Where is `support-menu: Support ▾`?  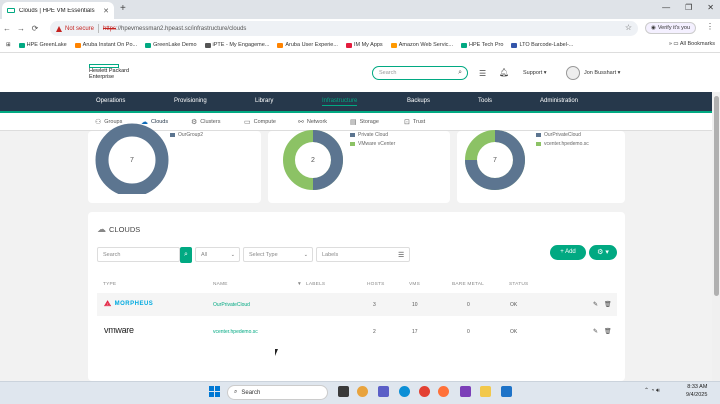 support-menu: Support ▾ is located at coordinates (535, 73).